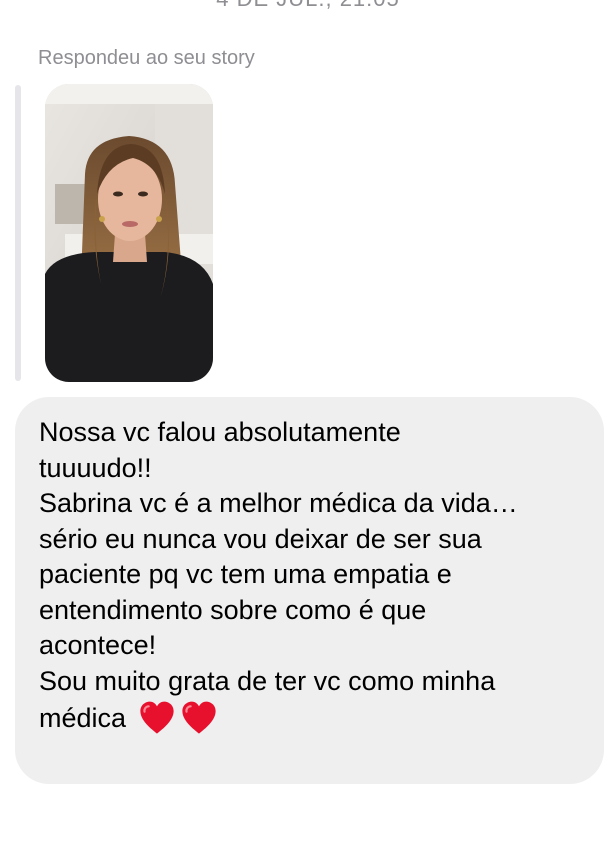  I want to click on reply-quote-bar, so click(18, 233).